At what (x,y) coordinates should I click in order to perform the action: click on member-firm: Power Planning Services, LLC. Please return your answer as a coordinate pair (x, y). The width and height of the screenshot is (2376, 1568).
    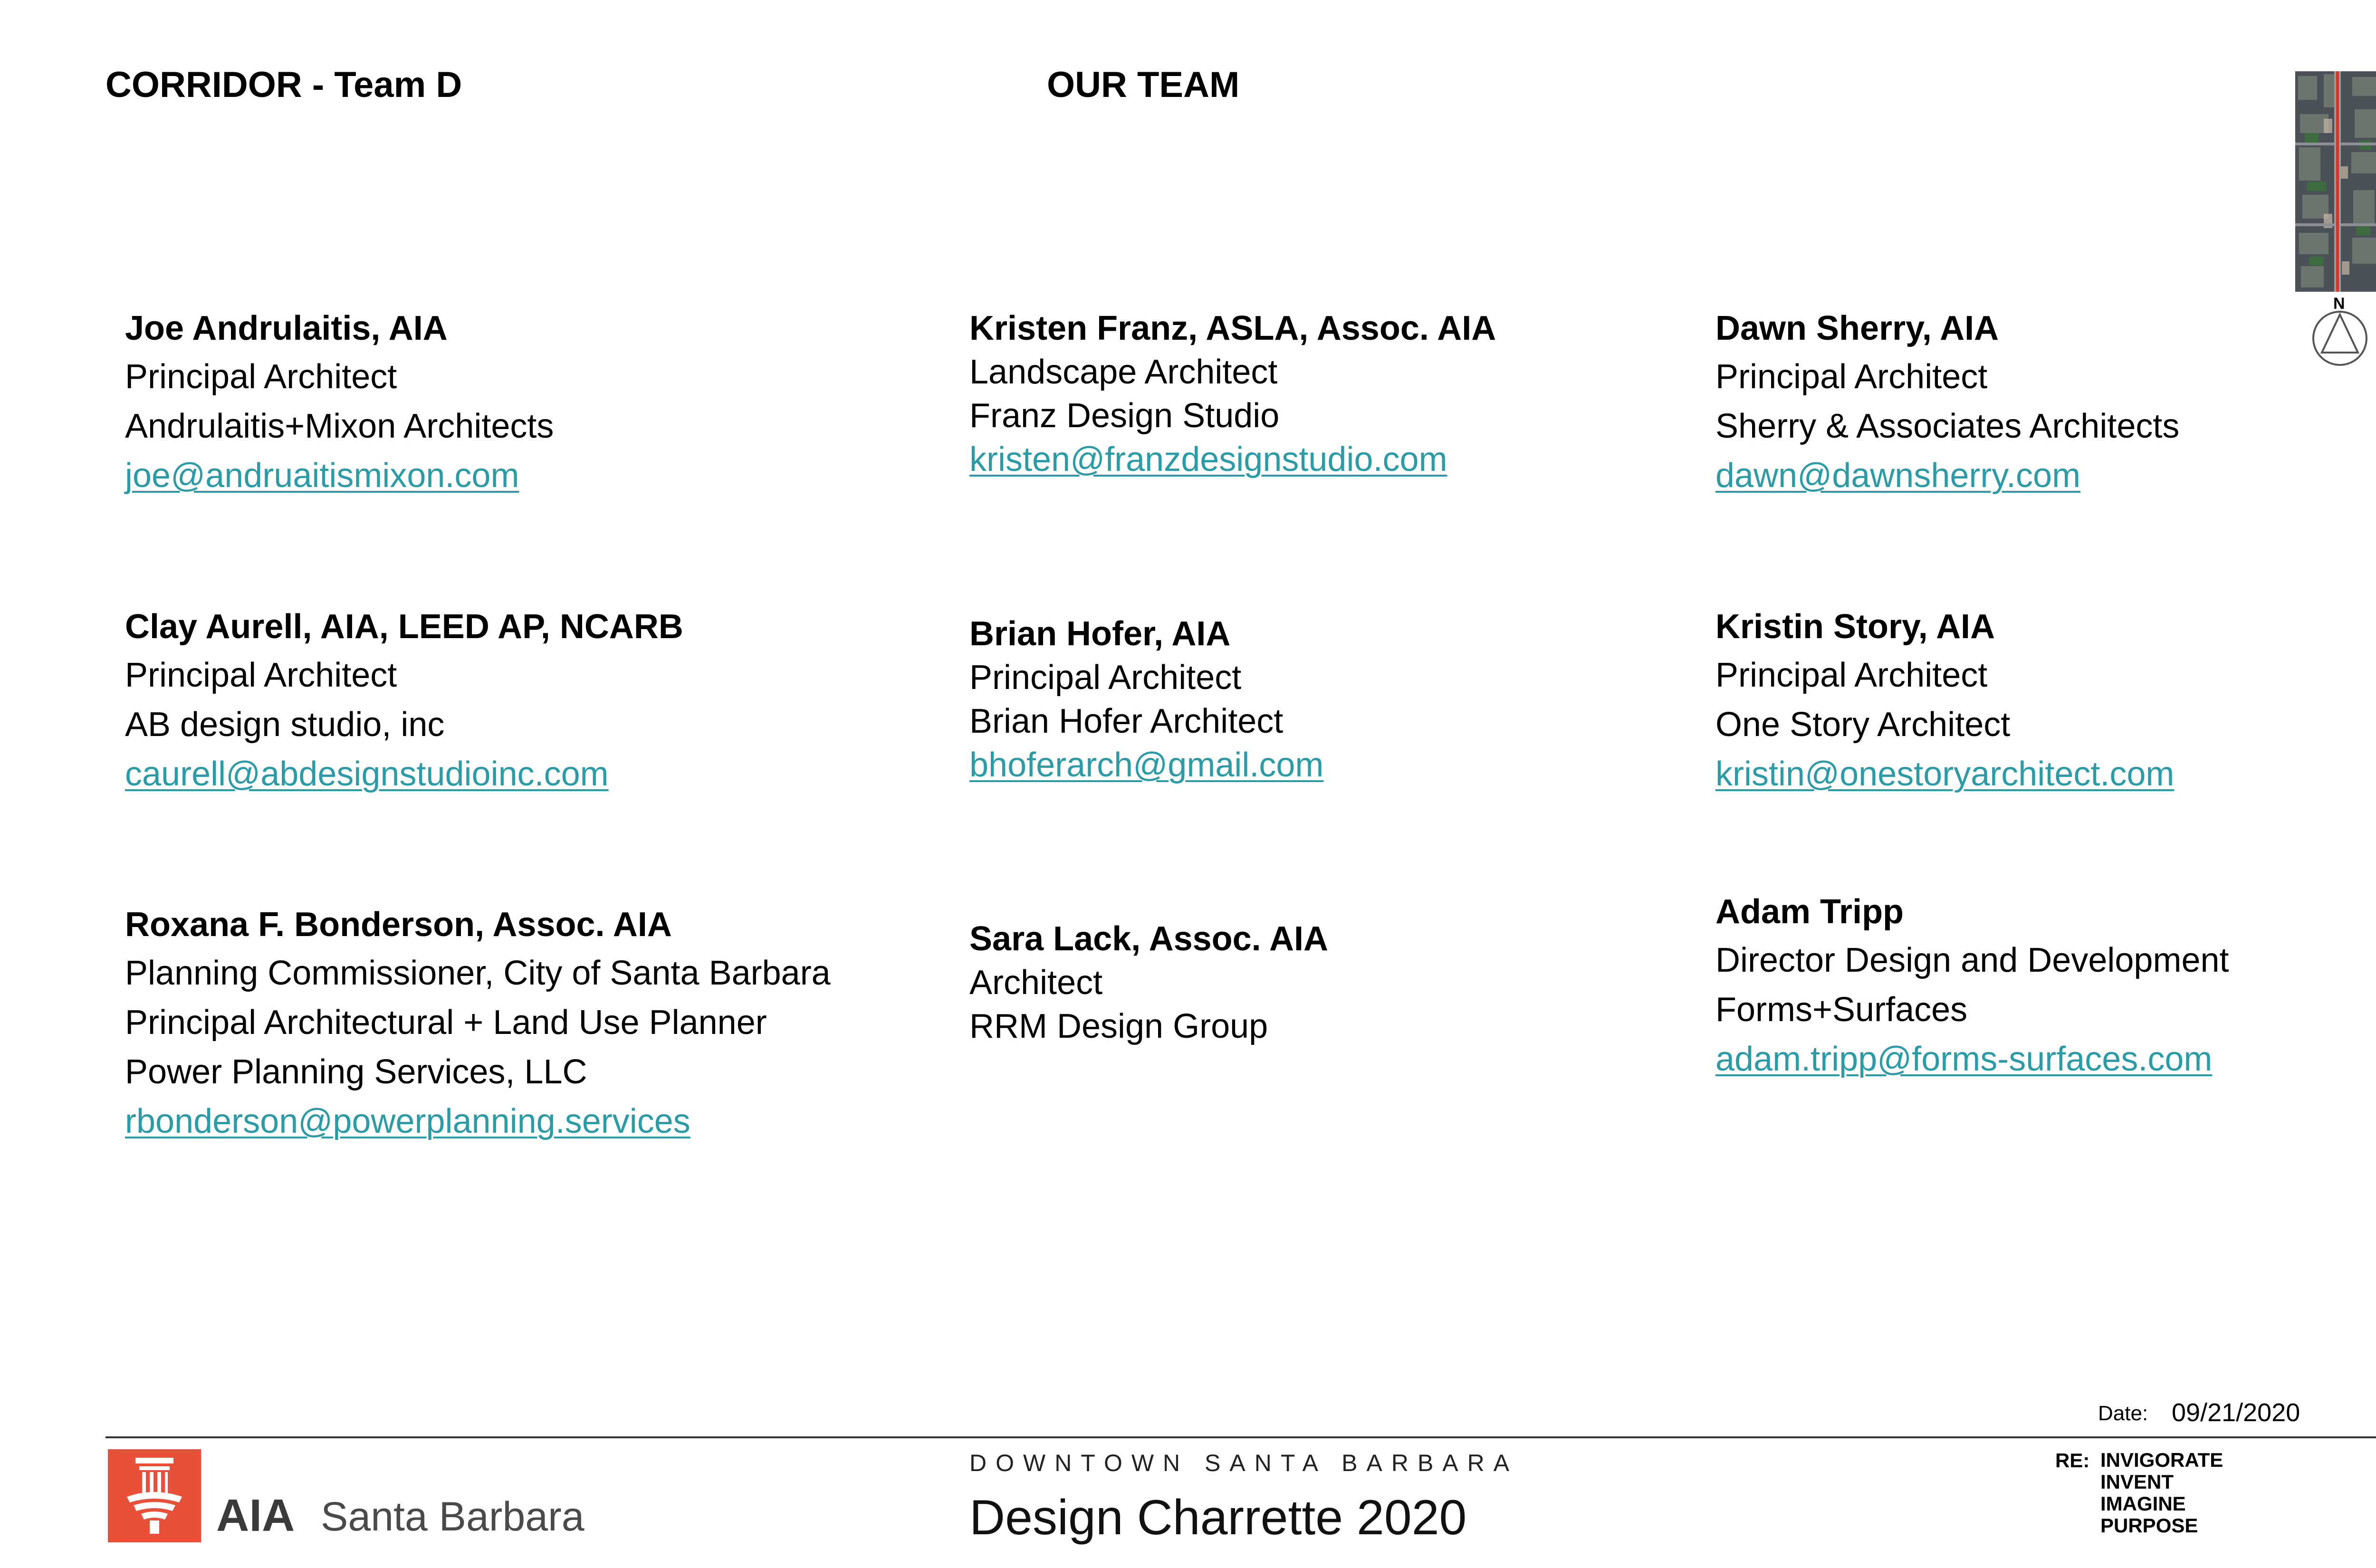
    Looking at the image, I should click on (356, 1072).